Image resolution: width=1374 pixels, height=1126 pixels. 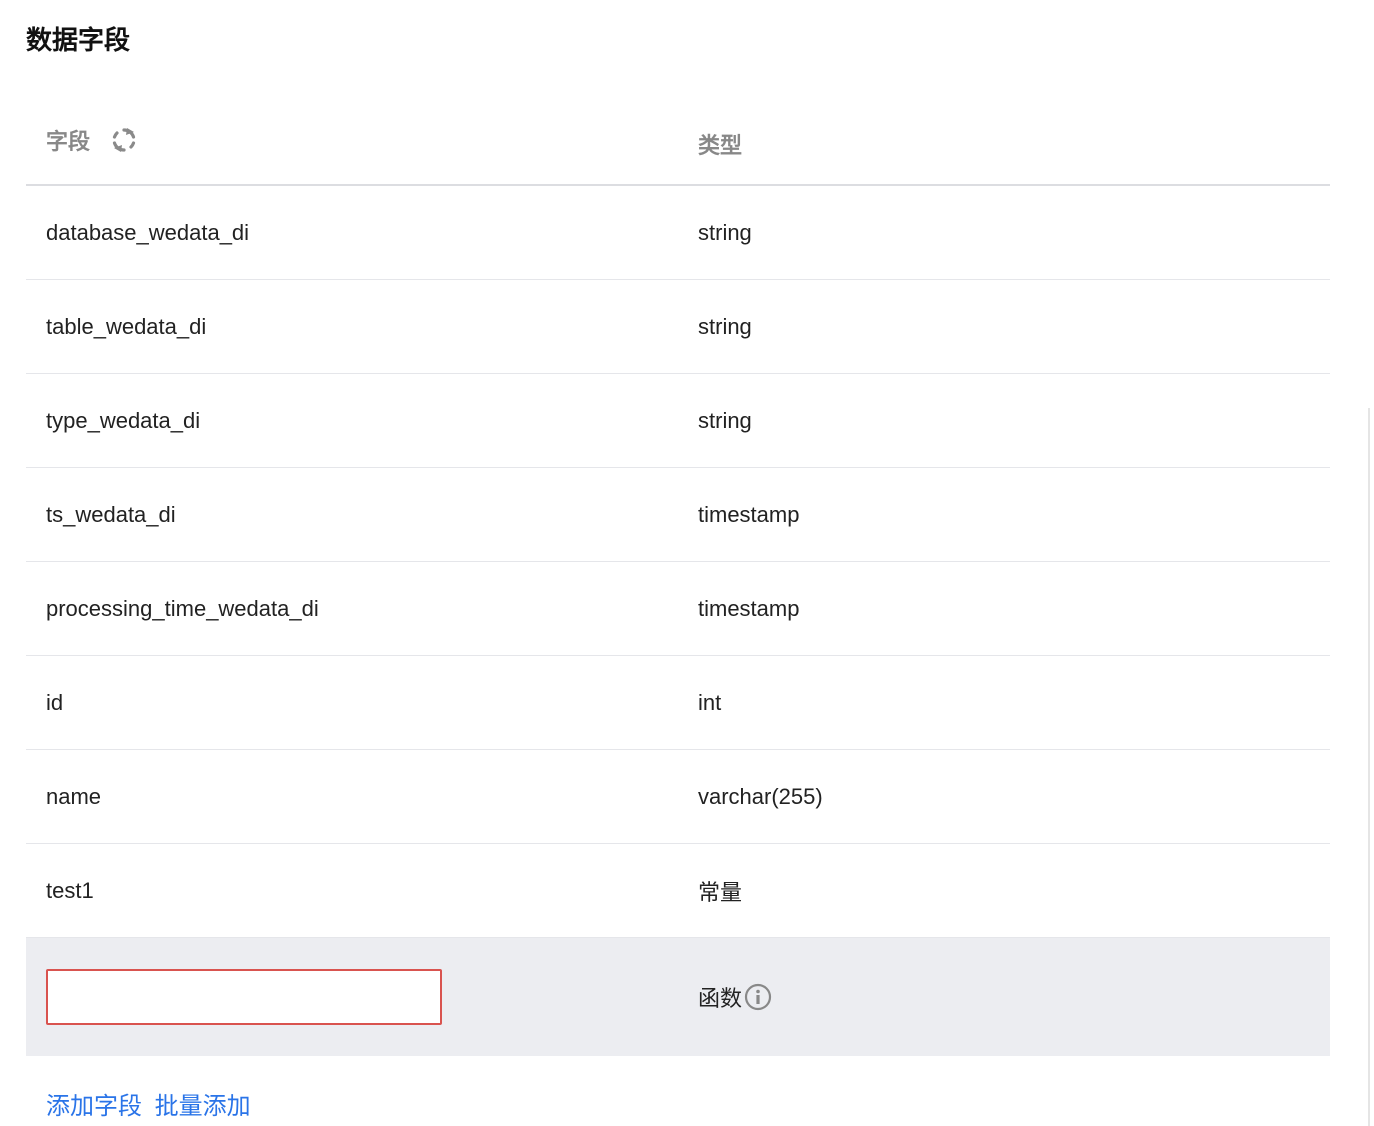 I want to click on table-row: test1 常量, so click(x=678, y=891).